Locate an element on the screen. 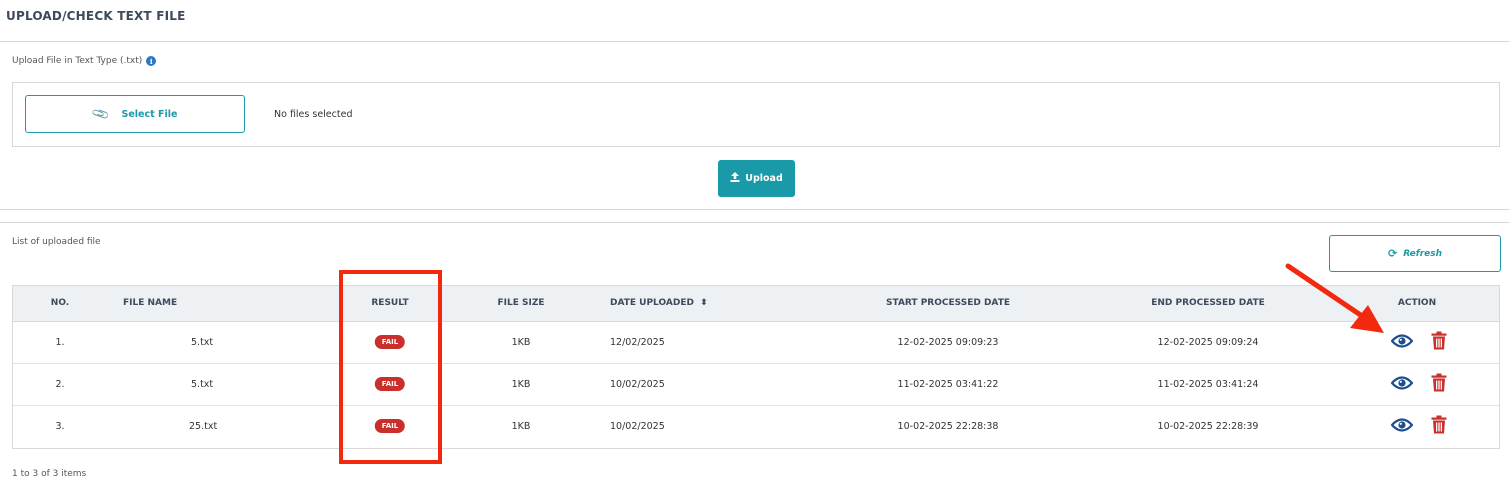  paperclip-icon: 📎 is located at coordinates (100, 114).